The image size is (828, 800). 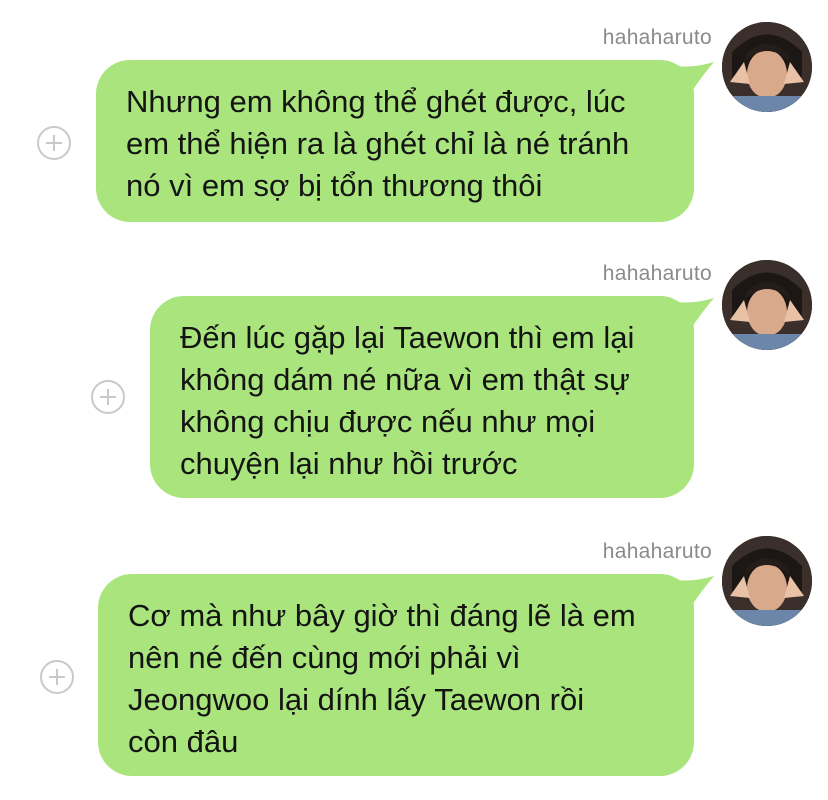 I want to click on message-line: Cơ mà như bây giờ thì đáng lẽ là em, so click(x=382, y=615).